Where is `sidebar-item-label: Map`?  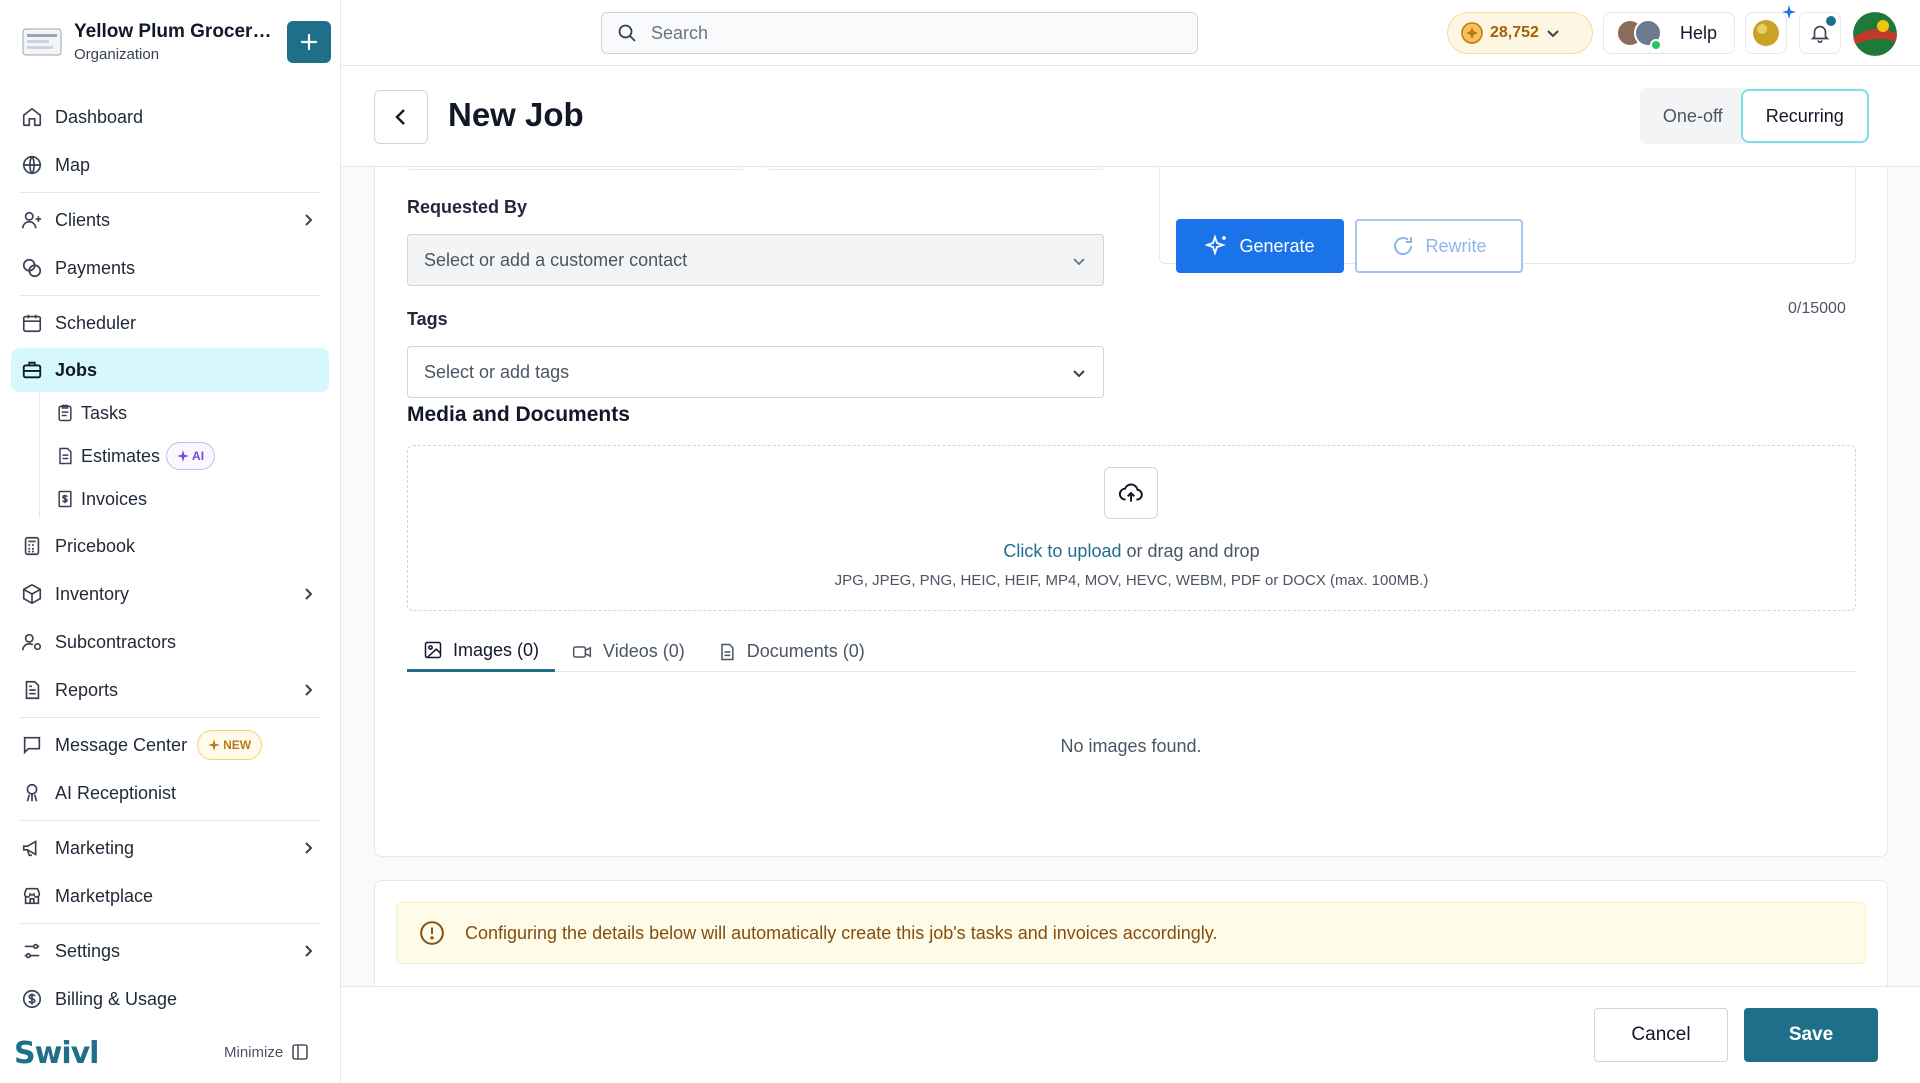 sidebar-item-label: Map is located at coordinates (73, 164).